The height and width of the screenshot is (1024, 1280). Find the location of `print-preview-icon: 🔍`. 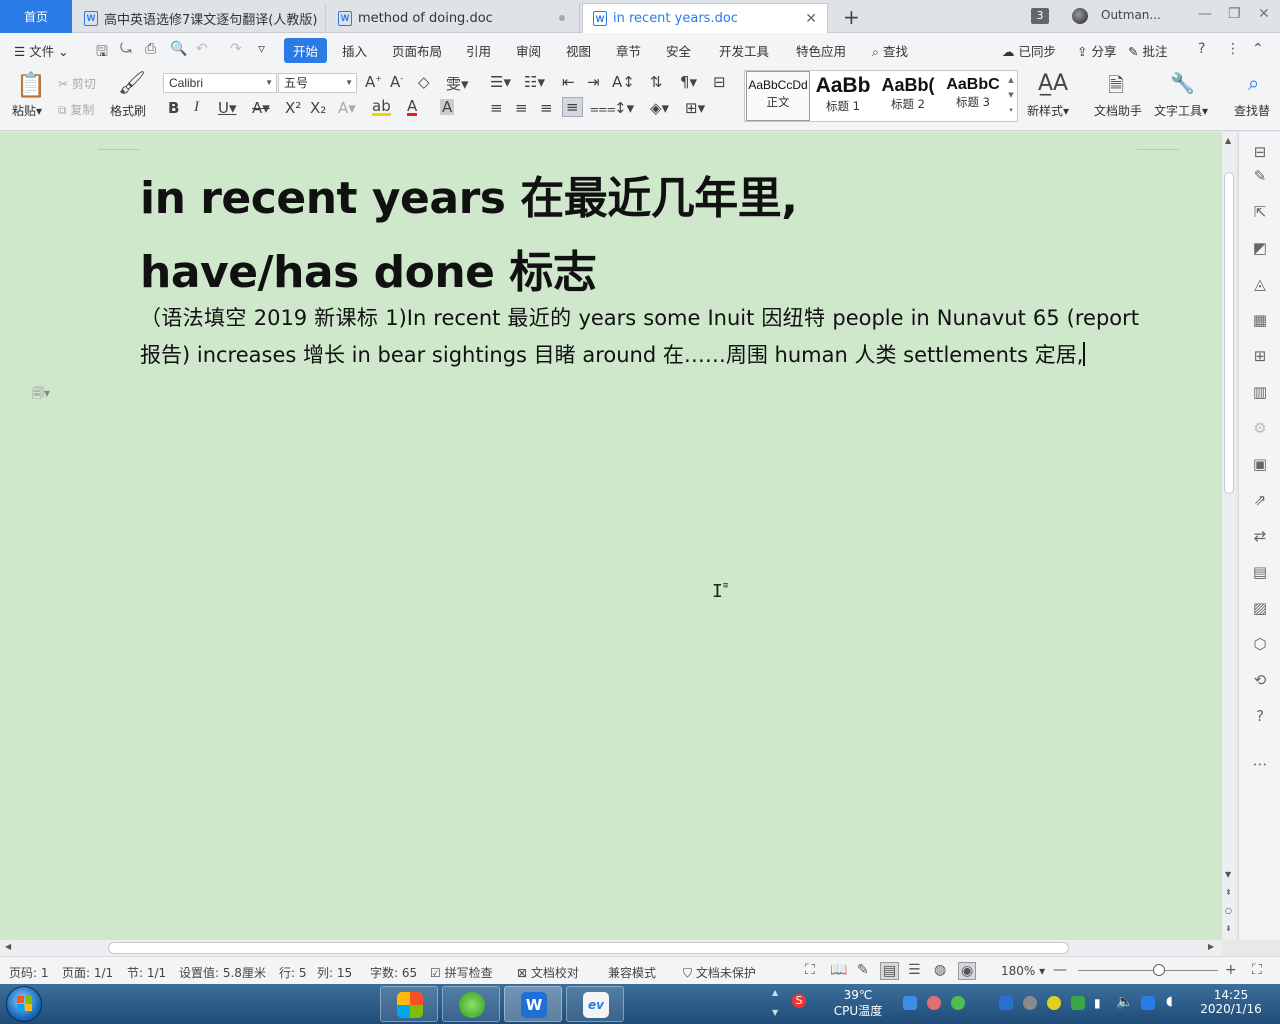

print-preview-icon: 🔍 is located at coordinates (178, 49).